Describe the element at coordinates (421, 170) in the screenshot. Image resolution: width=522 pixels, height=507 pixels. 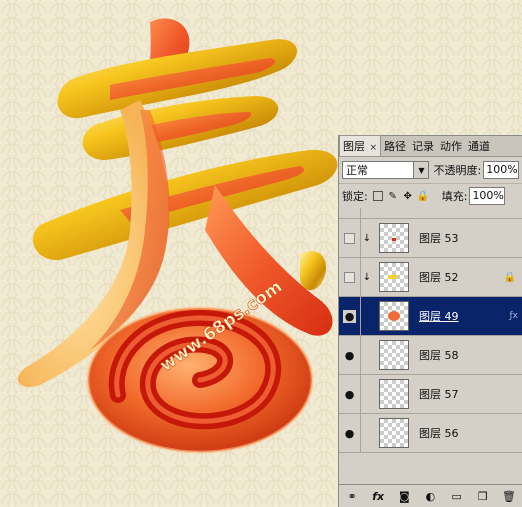
I see `chevron-down-icon: ▼` at that location.